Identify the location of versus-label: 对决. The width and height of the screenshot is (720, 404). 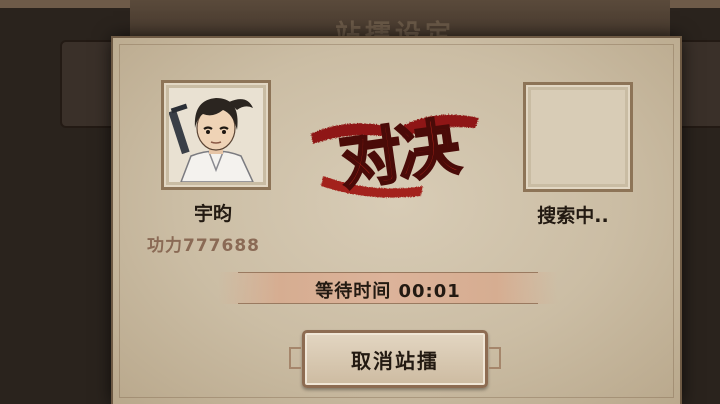
(399, 154).